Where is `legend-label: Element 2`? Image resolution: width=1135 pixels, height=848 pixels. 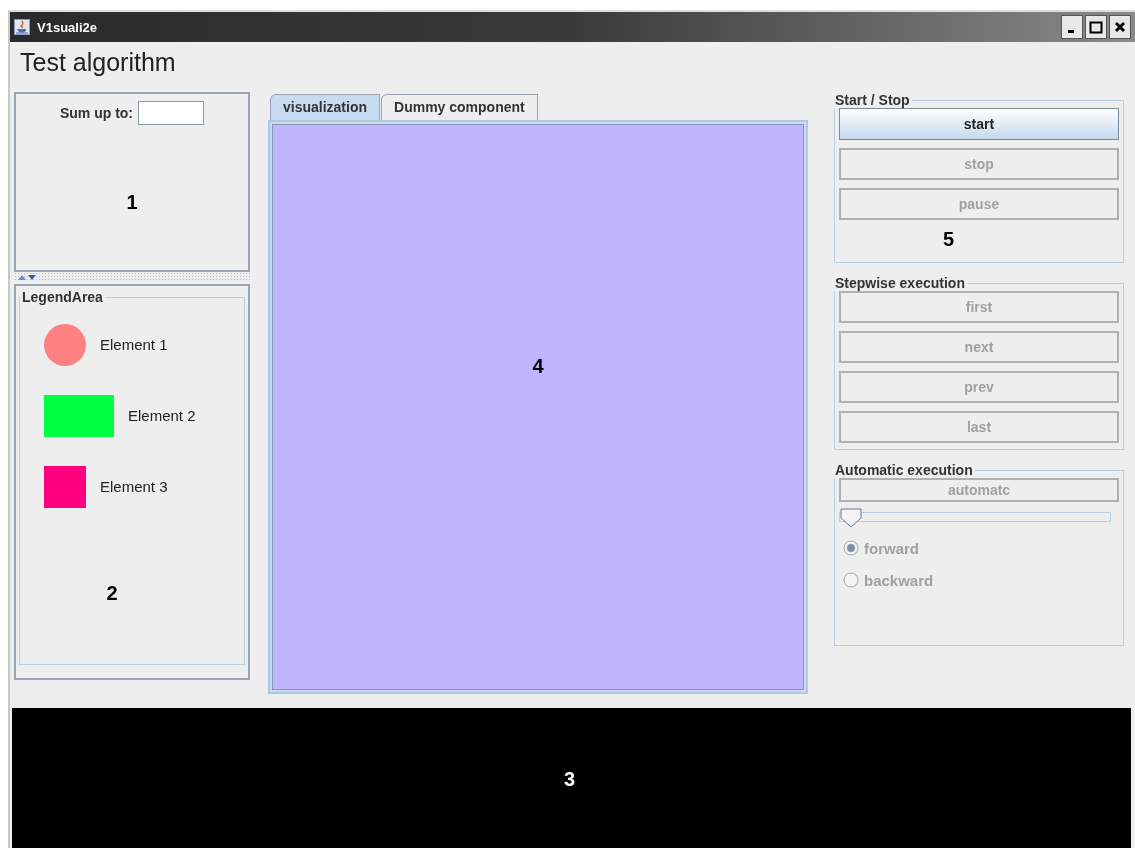
legend-label: Element 2 is located at coordinates (162, 415).